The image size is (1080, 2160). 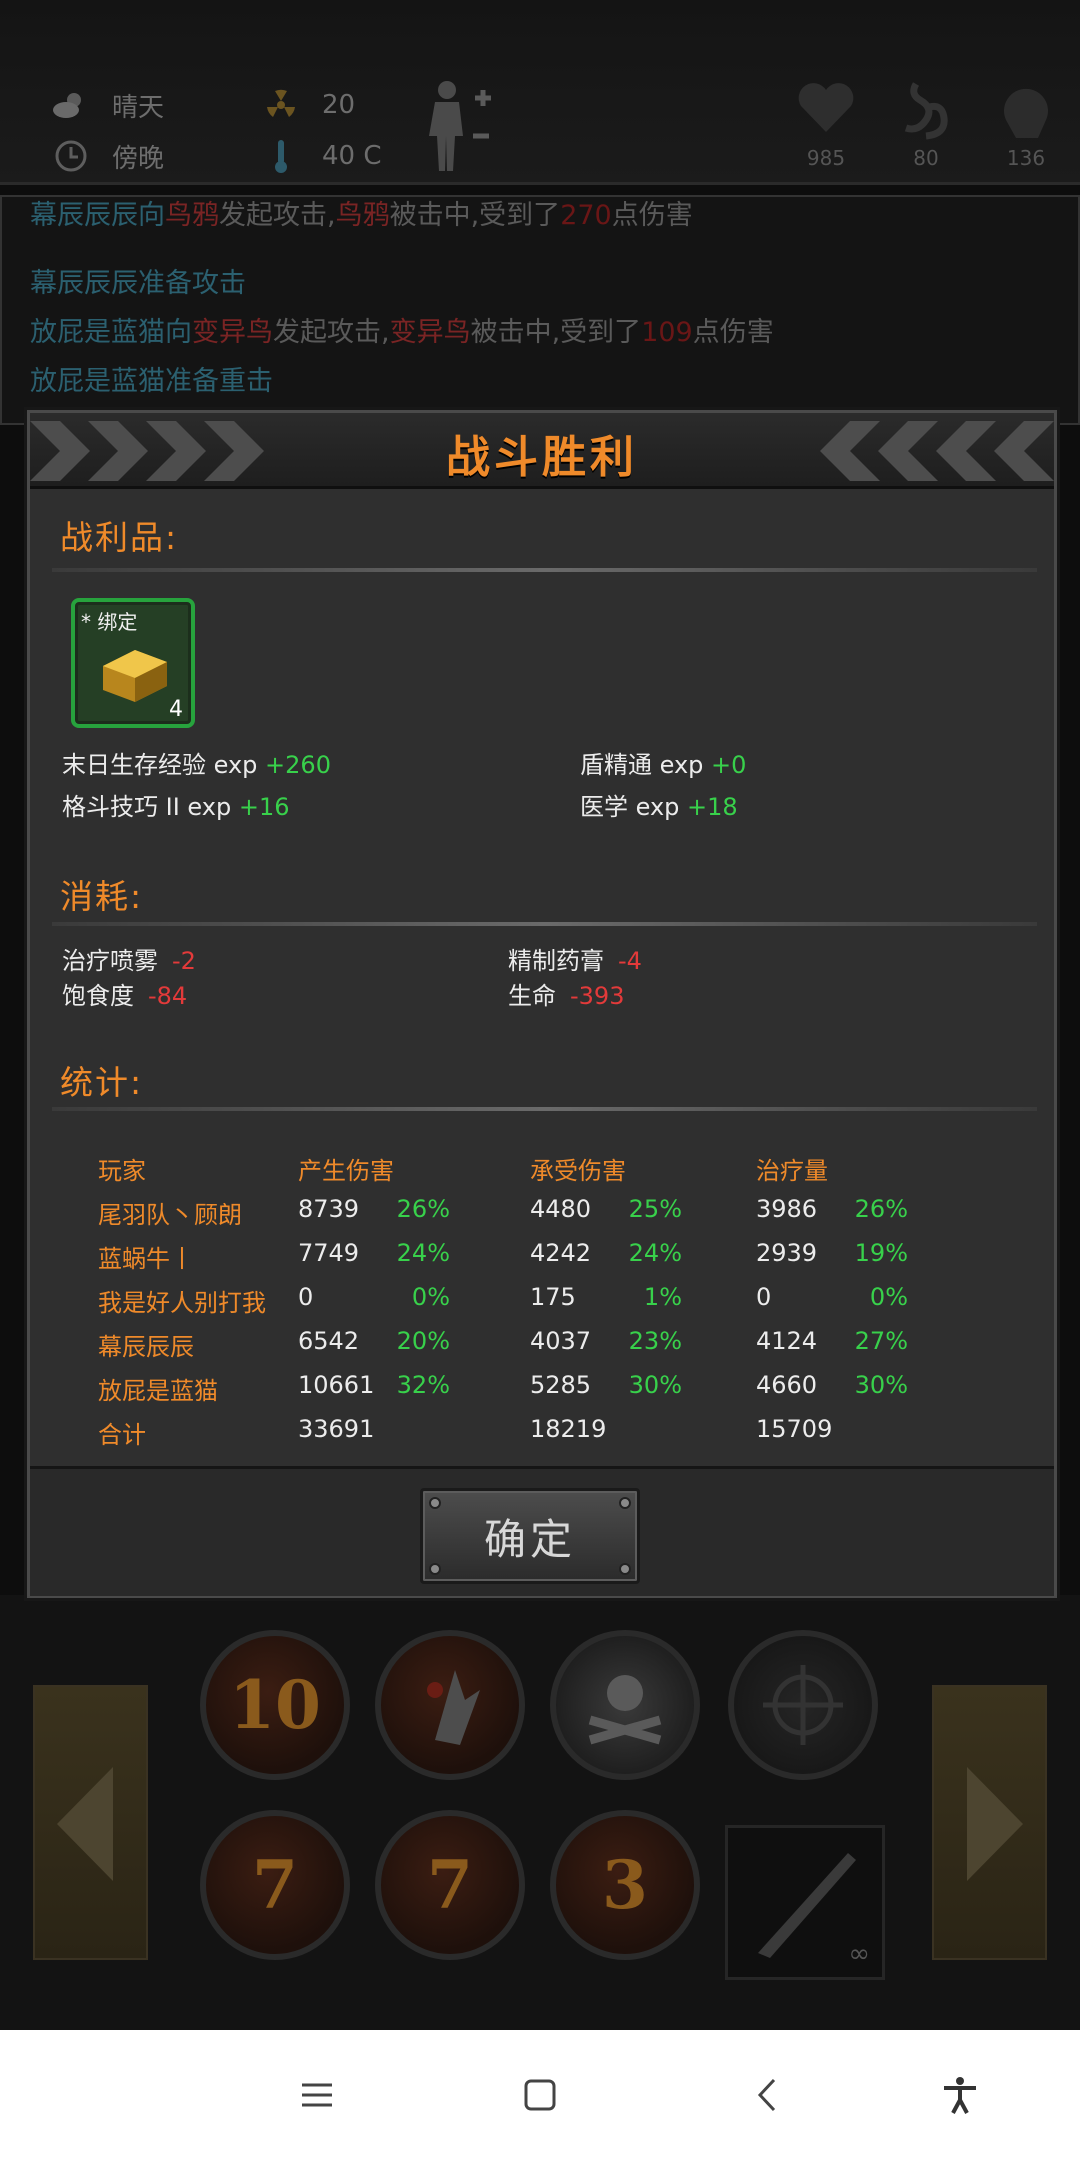 What do you see at coordinates (281, 156) in the screenshot?
I see `thermometer-icon` at bounding box center [281, 156].